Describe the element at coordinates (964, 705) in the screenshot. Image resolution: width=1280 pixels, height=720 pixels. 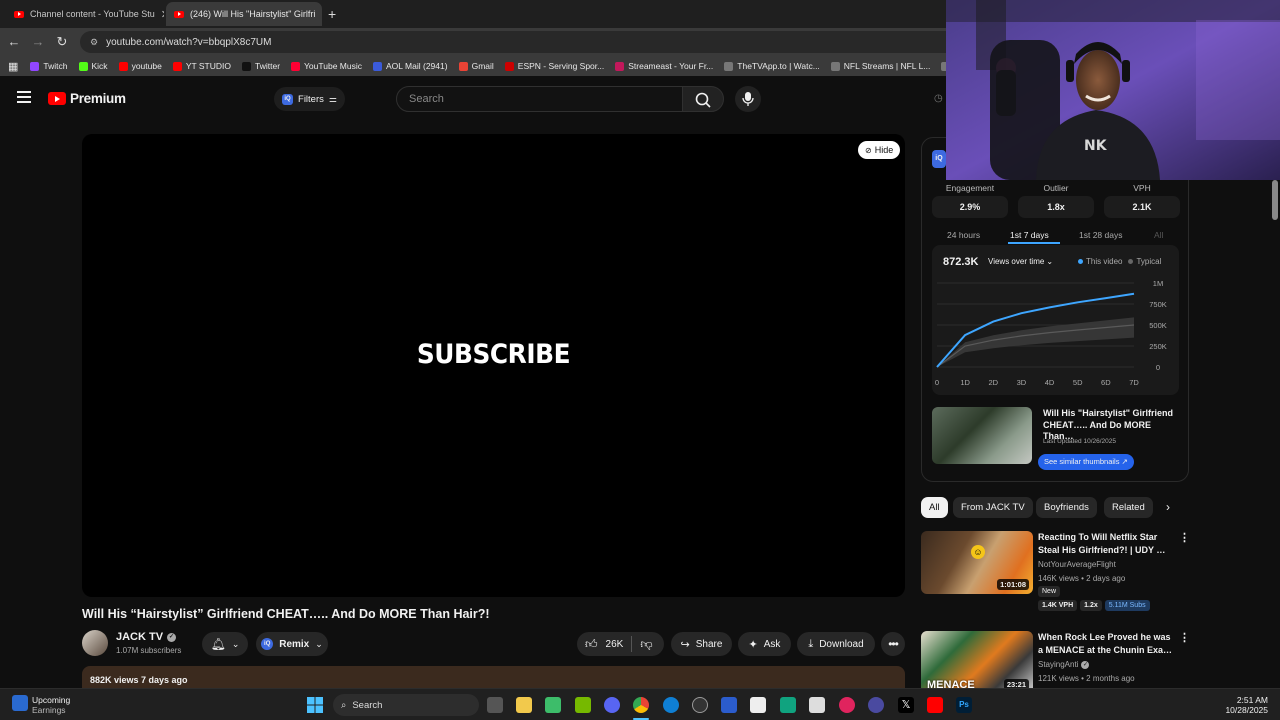
I see `photoshop-icon: Ps` at that location.